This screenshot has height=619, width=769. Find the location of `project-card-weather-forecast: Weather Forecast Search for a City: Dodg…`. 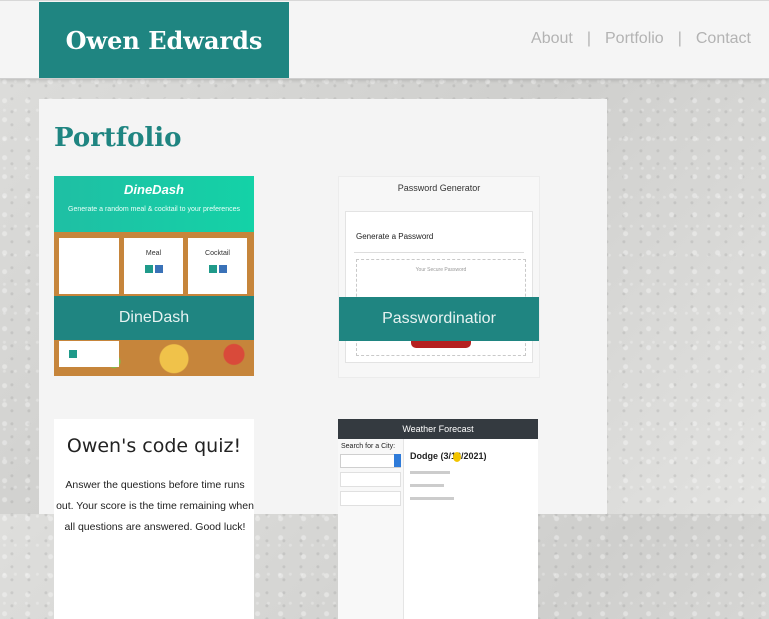

project-card-weather-forecast: Weather Forecast Search for a City: Dodg… is located at coordinates (438, 519).